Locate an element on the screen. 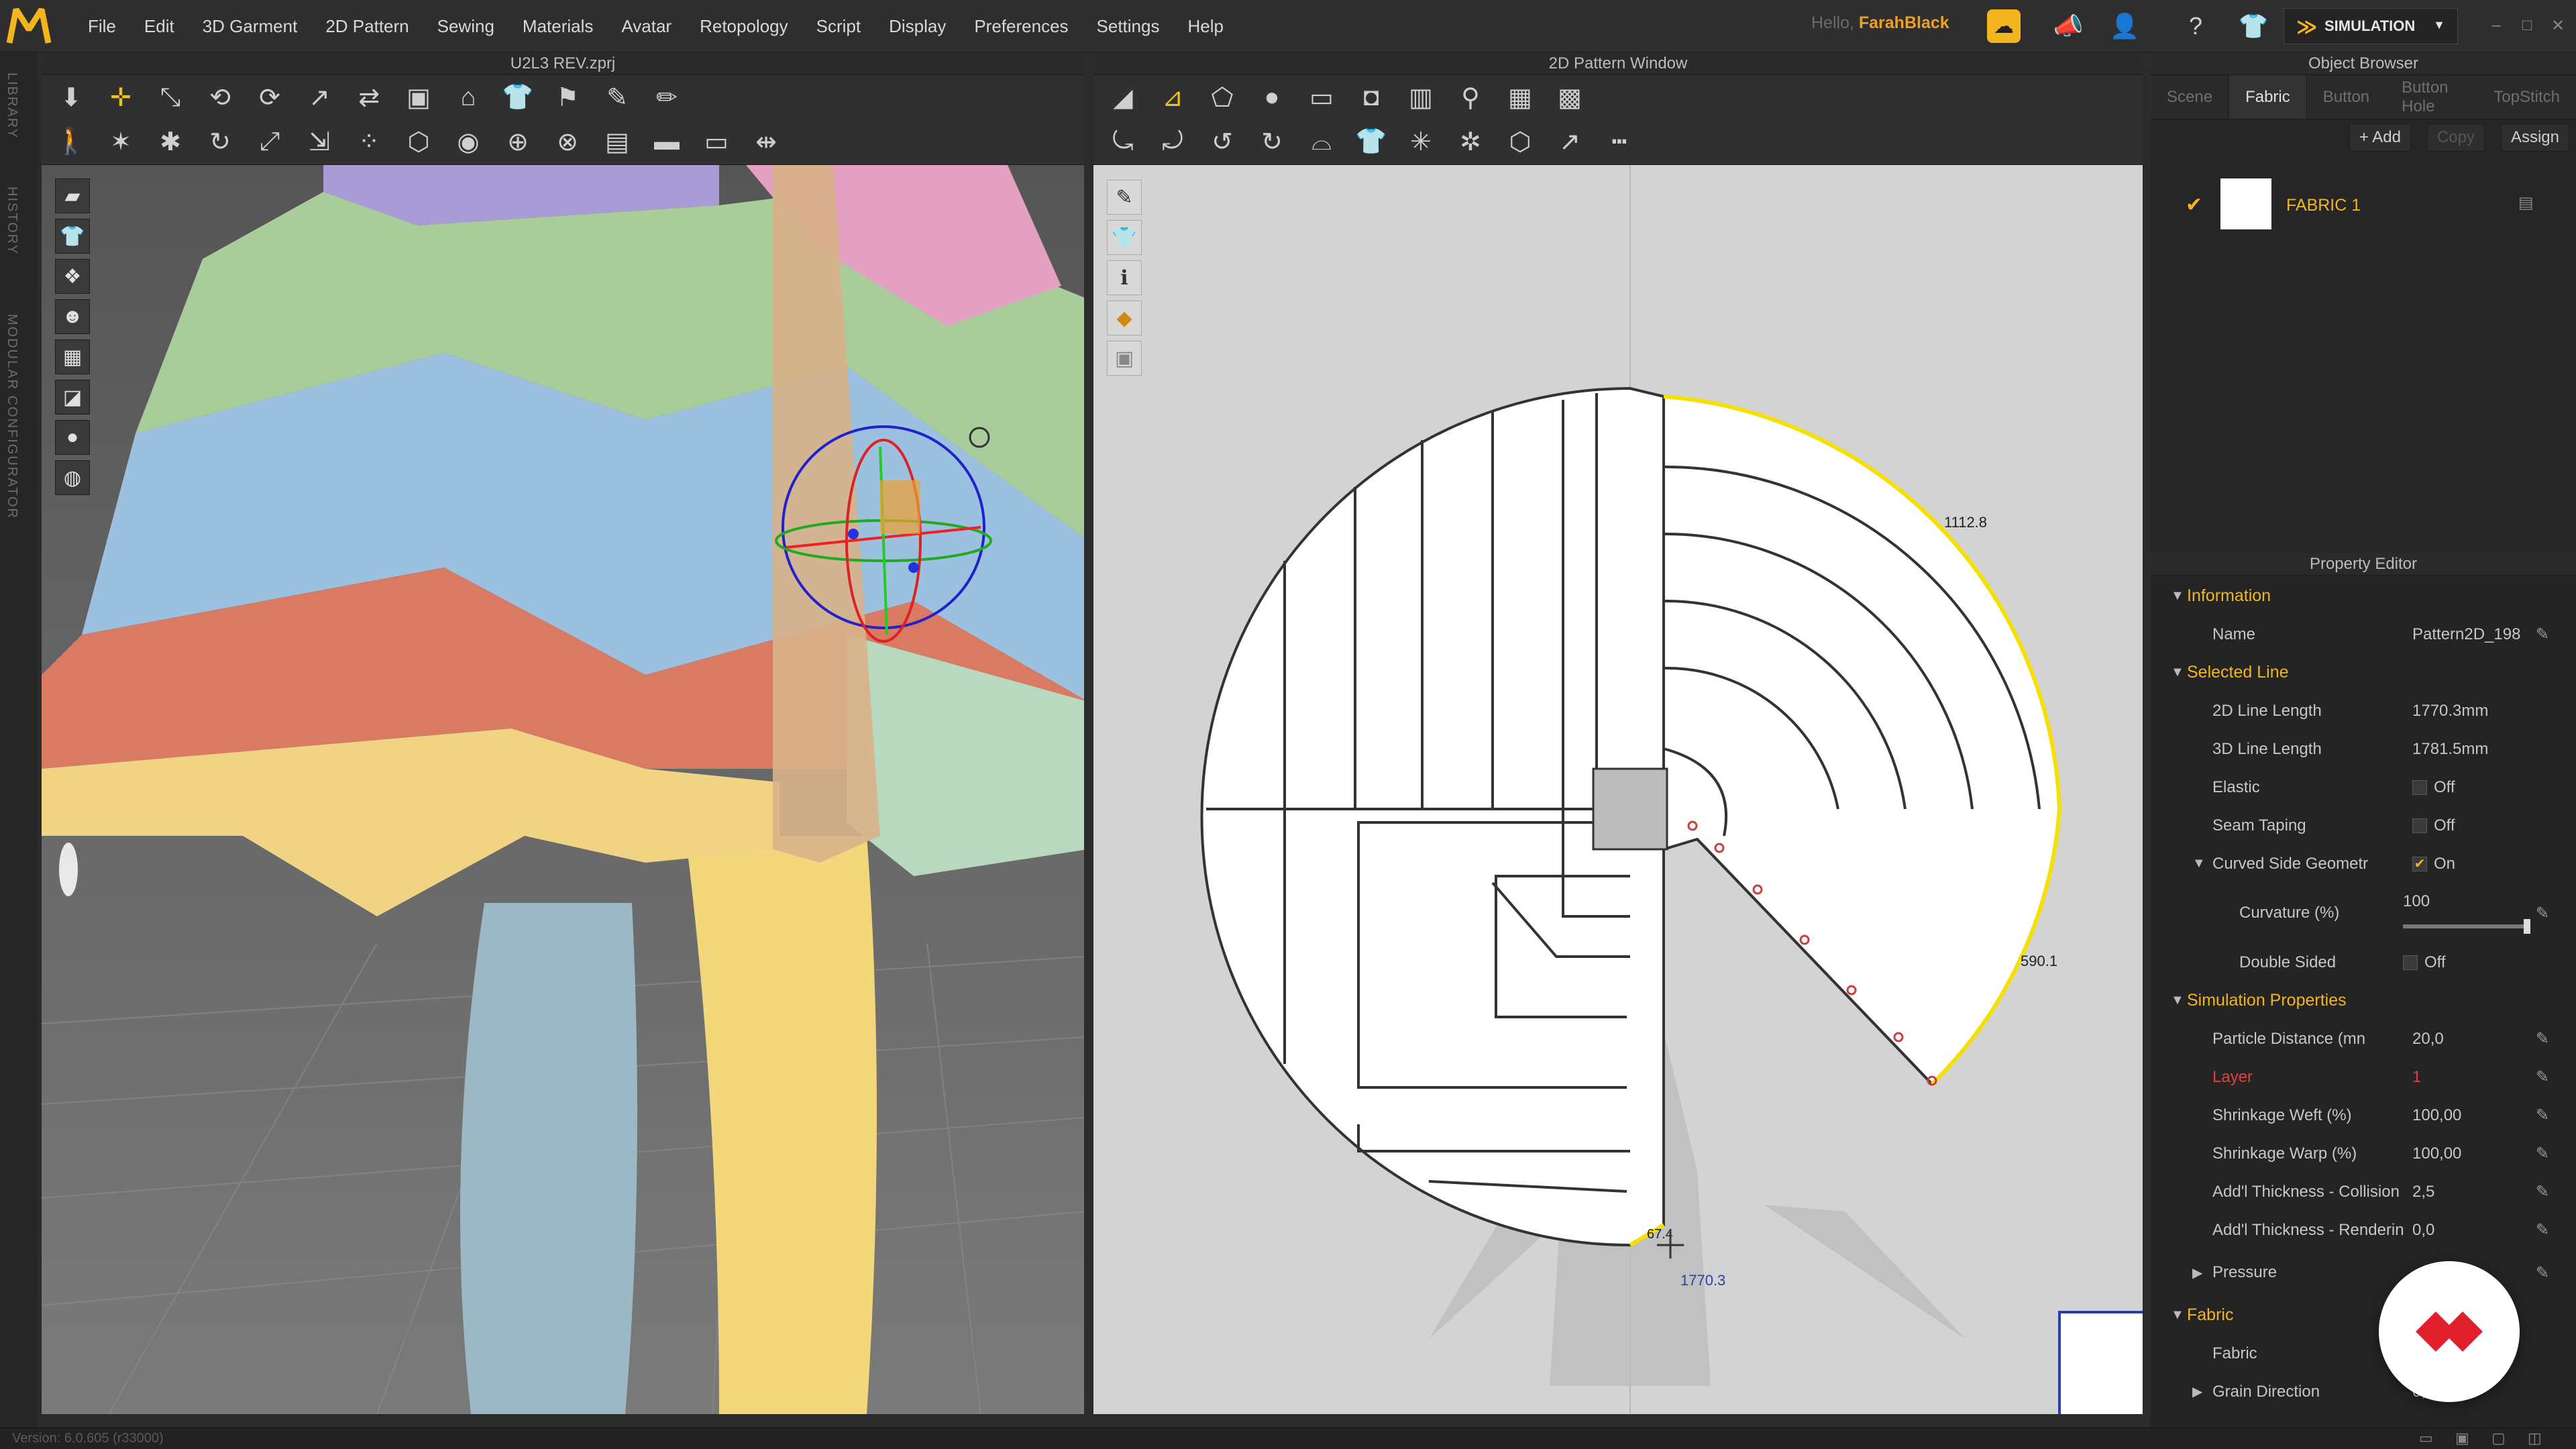 The height and width of the screenshot is (1449, 2576). color-view-icon: ▦ is located at coordinates (72, 356).